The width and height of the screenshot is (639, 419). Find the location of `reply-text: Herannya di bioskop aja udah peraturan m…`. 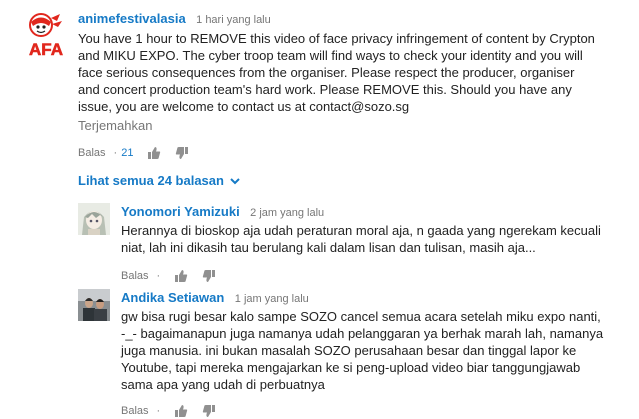

reply-text: Herannya di bioskop aja udah peraturan m… is located at coordinates (376, 239).